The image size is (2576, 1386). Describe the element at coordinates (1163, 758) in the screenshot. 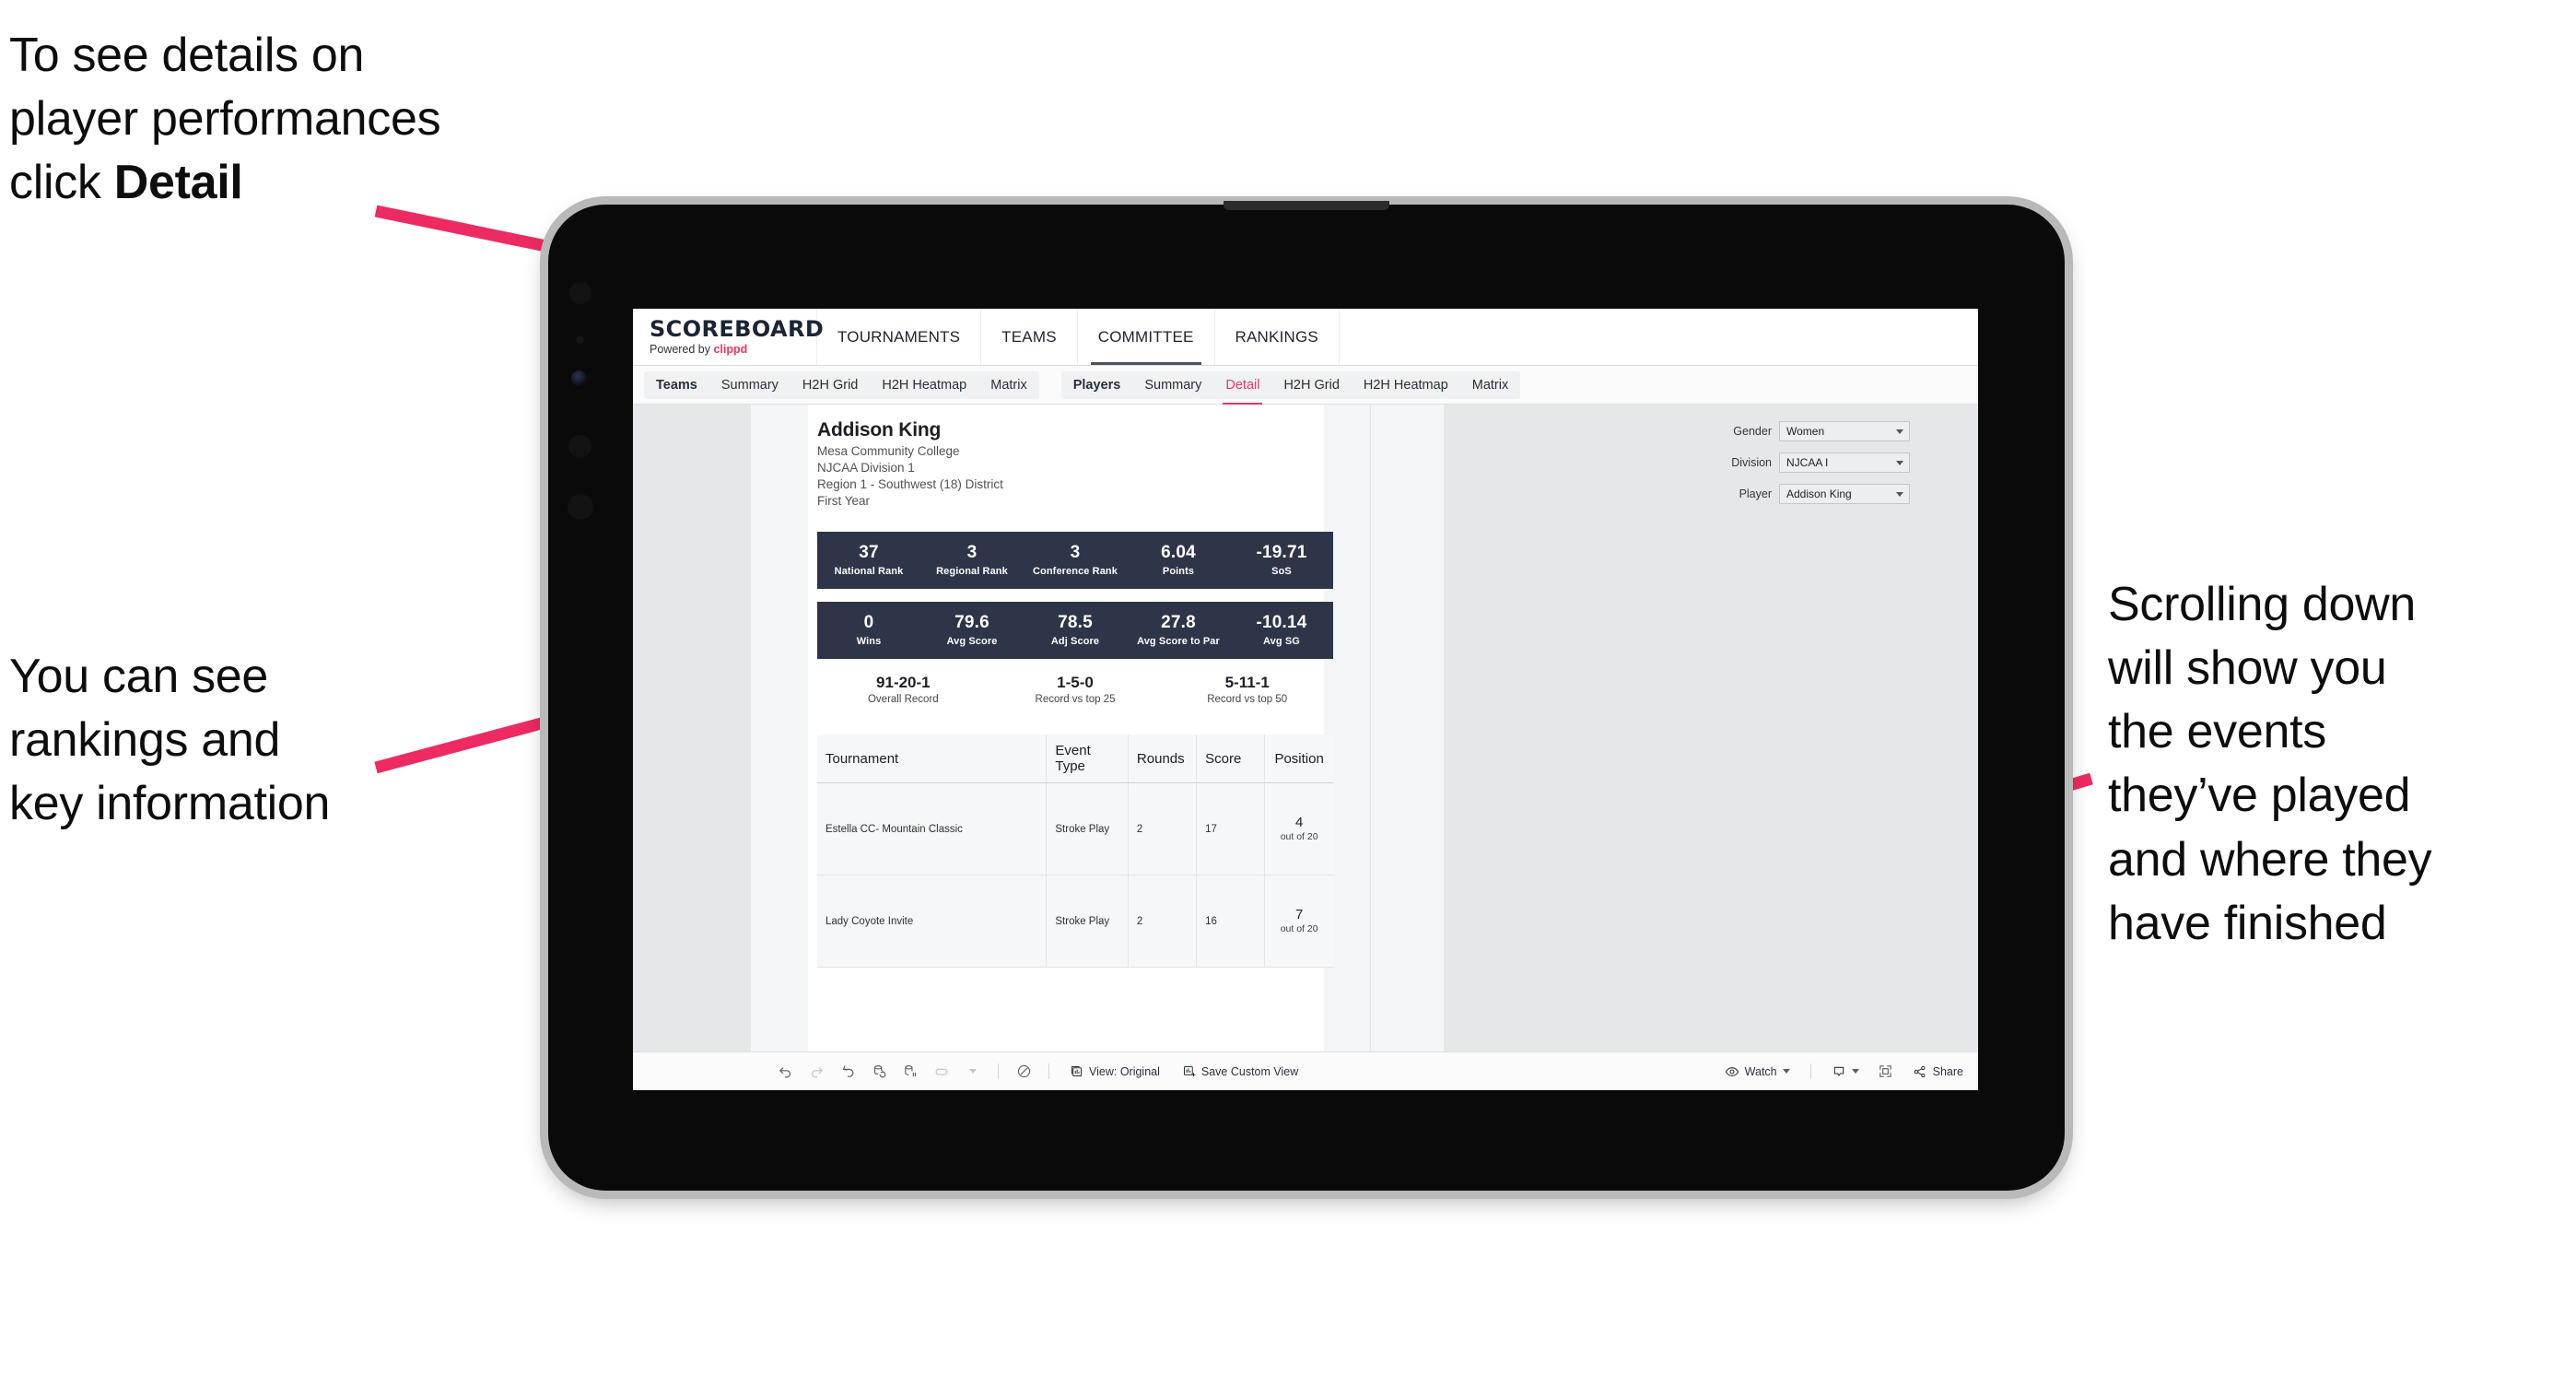

I see `col-rounds: Rounds` at that location.